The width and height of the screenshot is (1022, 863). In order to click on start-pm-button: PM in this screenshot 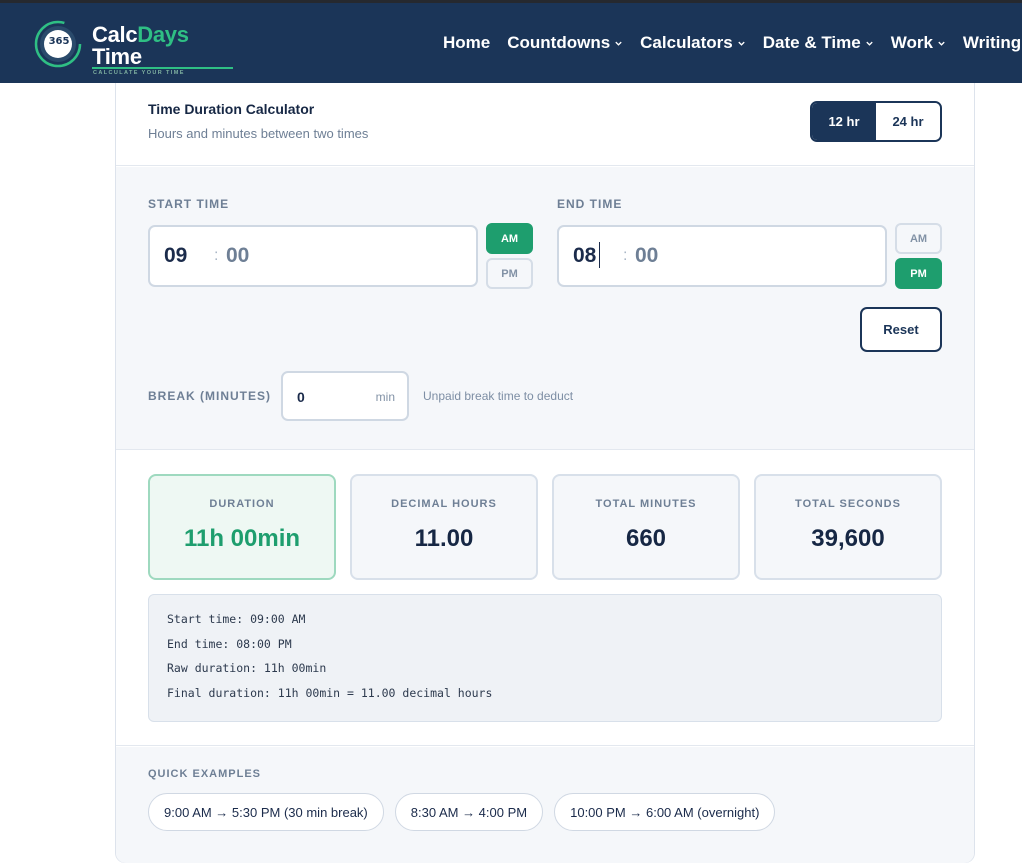, I will do `click(509, 273)`.